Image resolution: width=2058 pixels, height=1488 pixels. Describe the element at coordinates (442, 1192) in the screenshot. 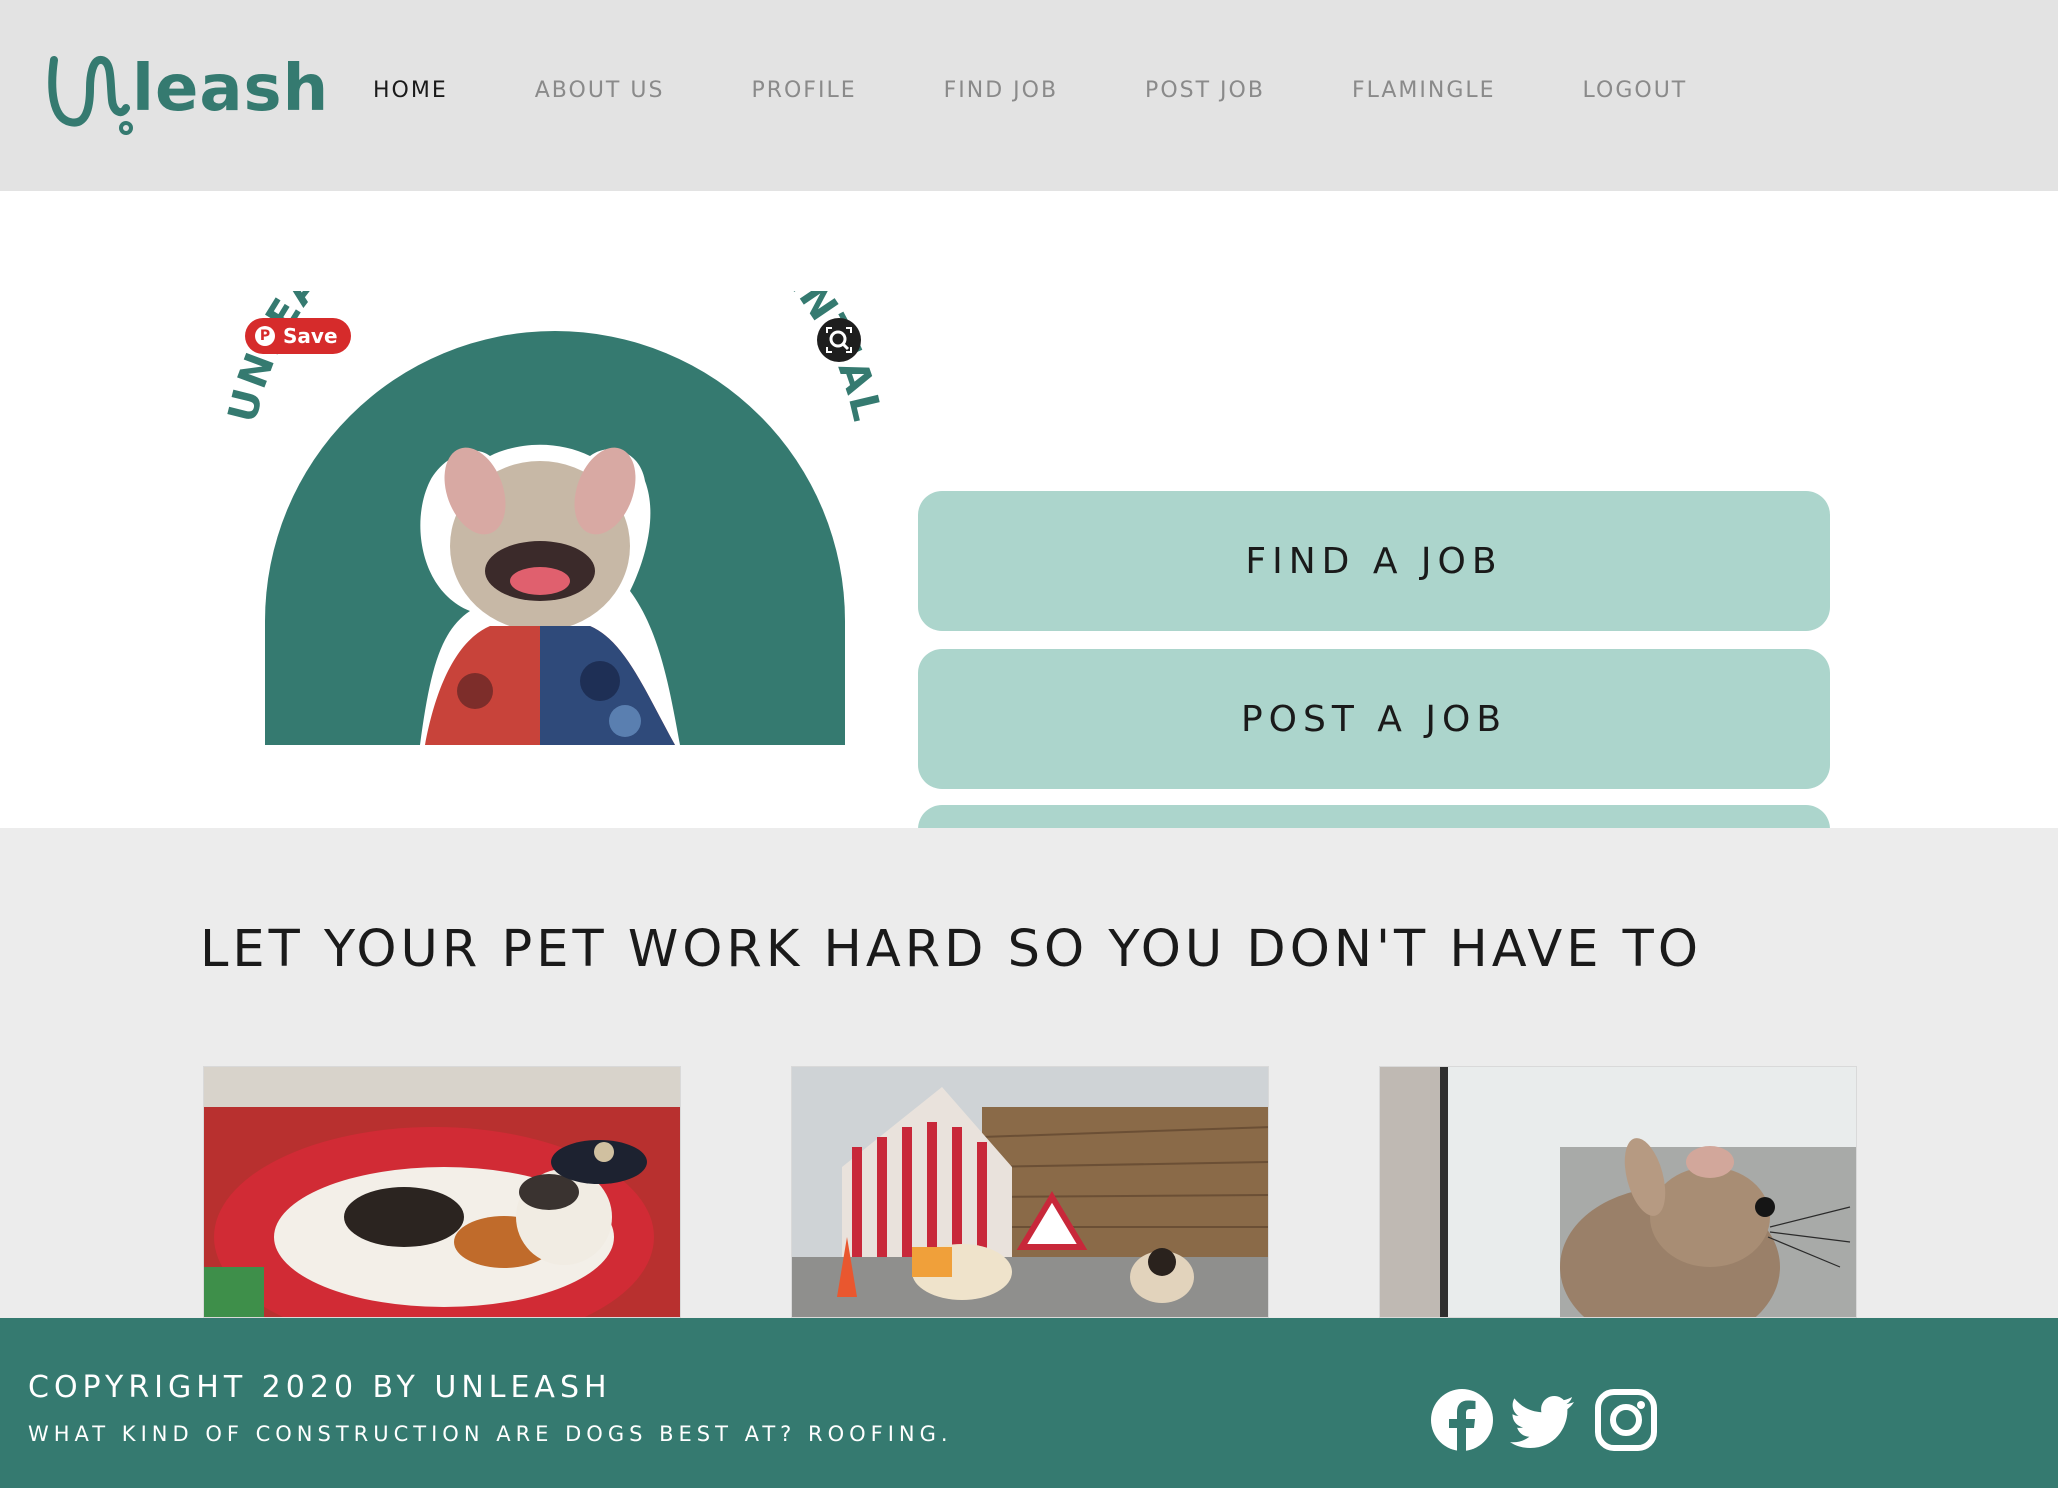

I see `photo-cat-stationmaster` at that location.